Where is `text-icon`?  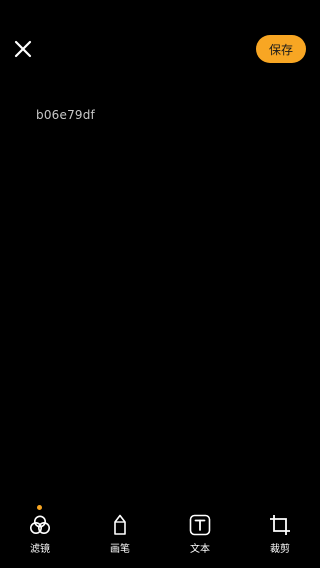 text-icon is located at coordinates (200, 525).